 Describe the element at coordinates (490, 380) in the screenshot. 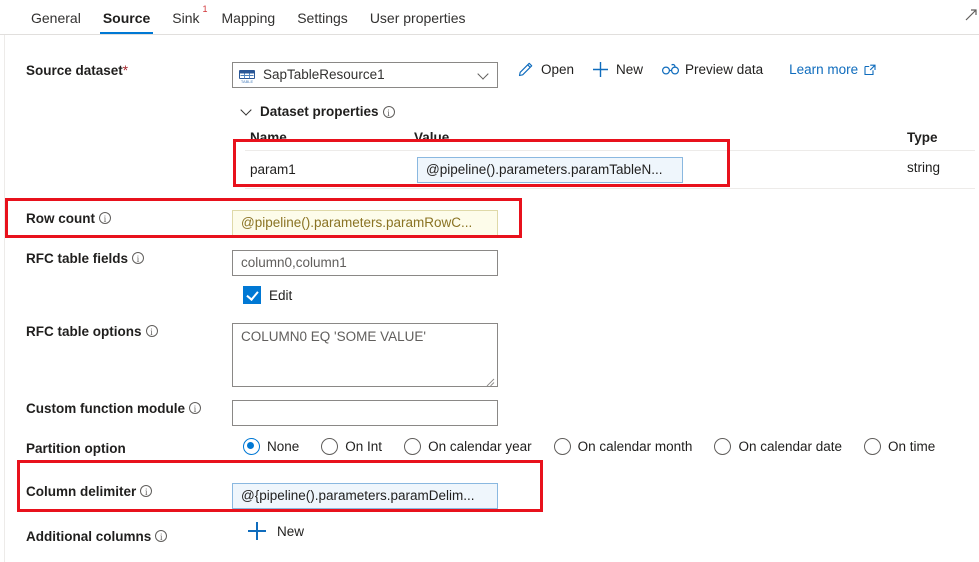

I see `resize-grip-icon` at that location.